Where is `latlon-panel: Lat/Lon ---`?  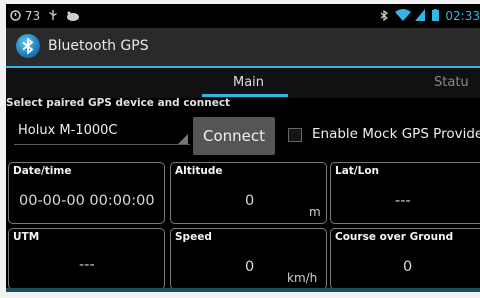
latlon-panel: Lat/Lon --- is located at coordinates (405, 193).